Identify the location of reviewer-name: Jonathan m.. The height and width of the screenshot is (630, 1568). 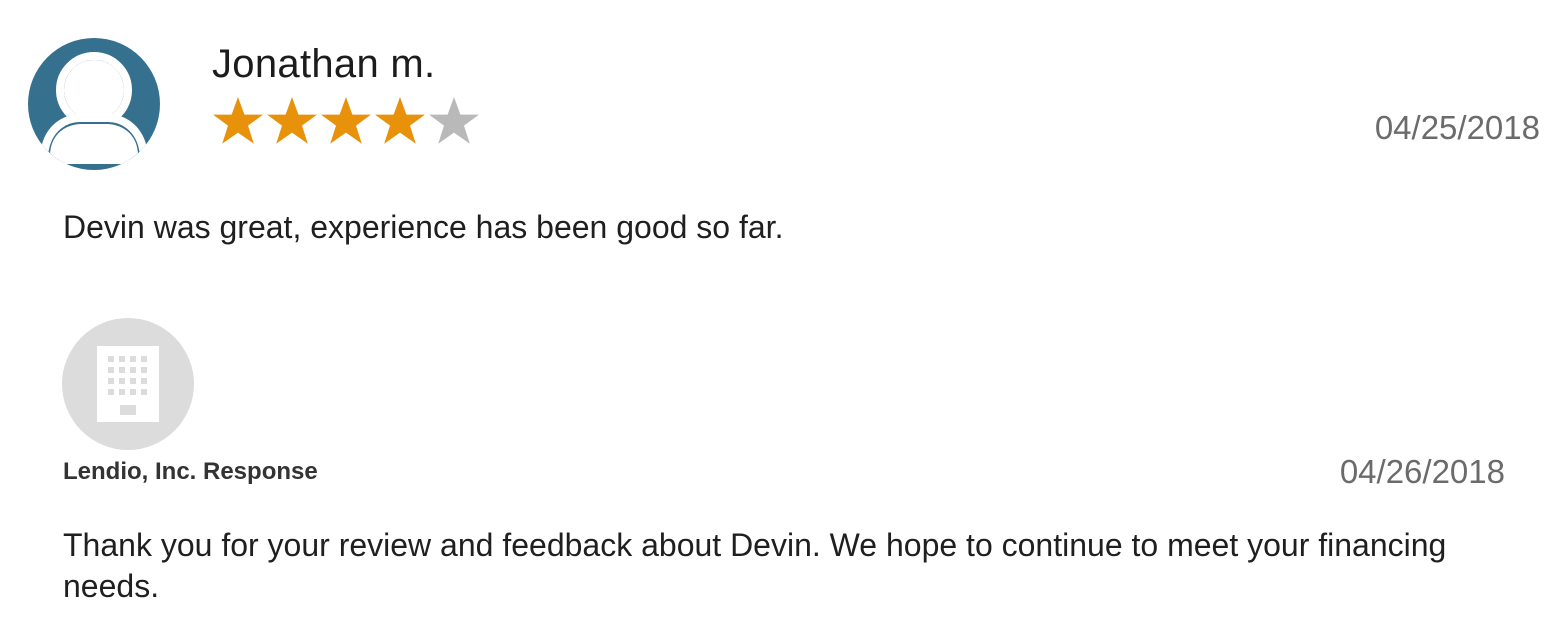
(324, 64).